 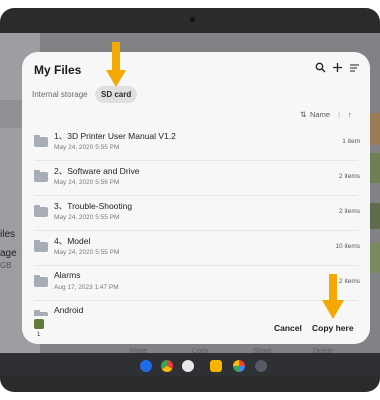 I want to click on folder-item-count: 10 items, so click(x=347, y=246).